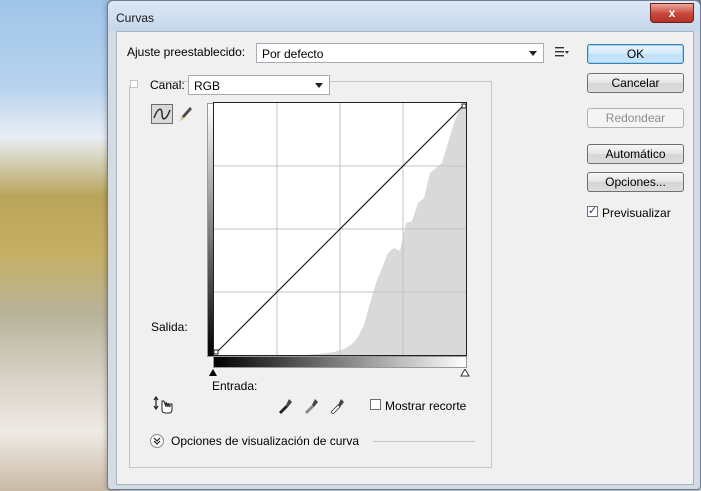  Describe the element at coordinates (186, 52) in the screenshot. I see `preset-label: Ajuste preestablecido:` at that location.